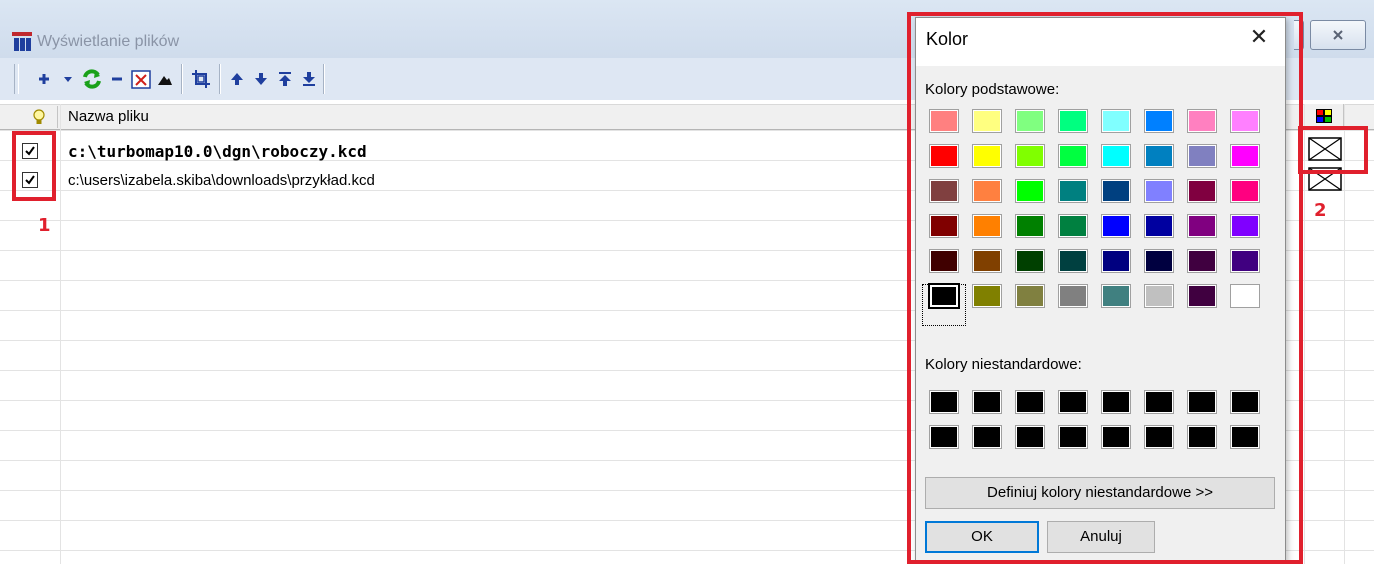 Image resolution: width=1374 pixels, height=564 pixels. What do you see at coordinates (324, 79) in the screenshot?
I see `toolbar-end-separator` at bounding box center [324, 79].